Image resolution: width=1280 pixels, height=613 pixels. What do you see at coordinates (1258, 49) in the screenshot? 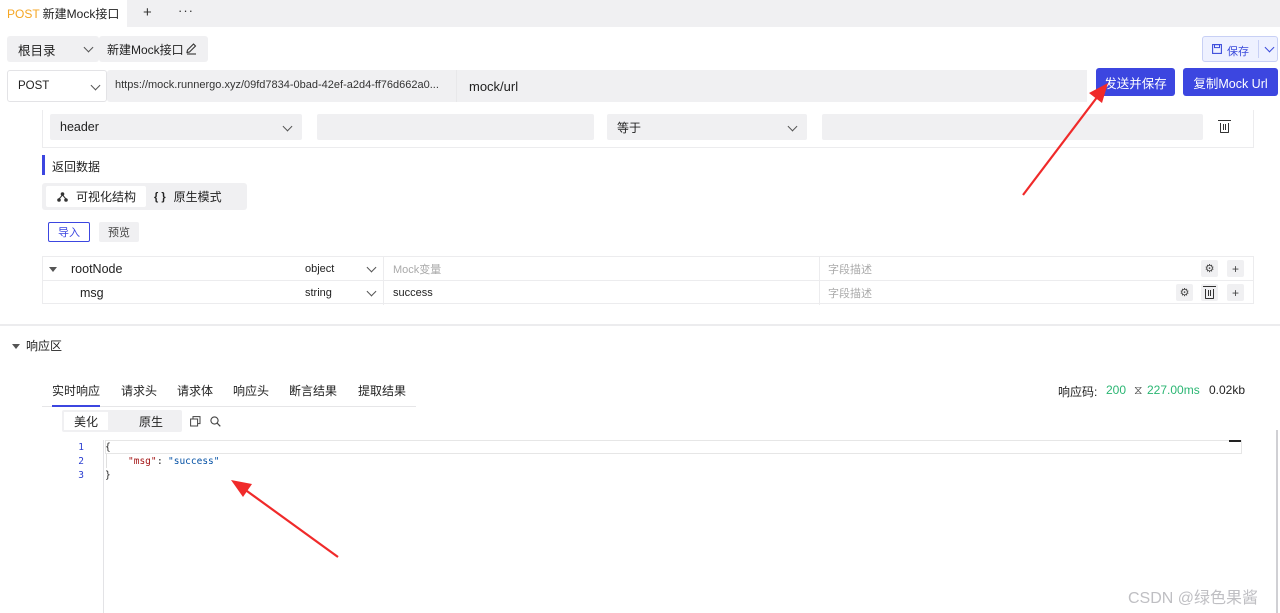
I see `save-divider` at bounding box center [1258, 49].